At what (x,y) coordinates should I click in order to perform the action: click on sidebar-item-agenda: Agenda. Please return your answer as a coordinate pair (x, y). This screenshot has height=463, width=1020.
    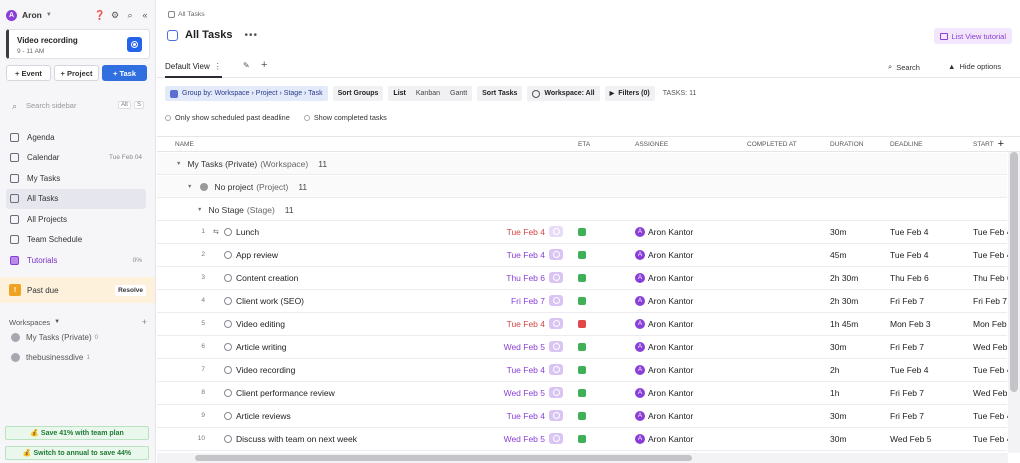
    Looking at the image, I should click on (76, 137).